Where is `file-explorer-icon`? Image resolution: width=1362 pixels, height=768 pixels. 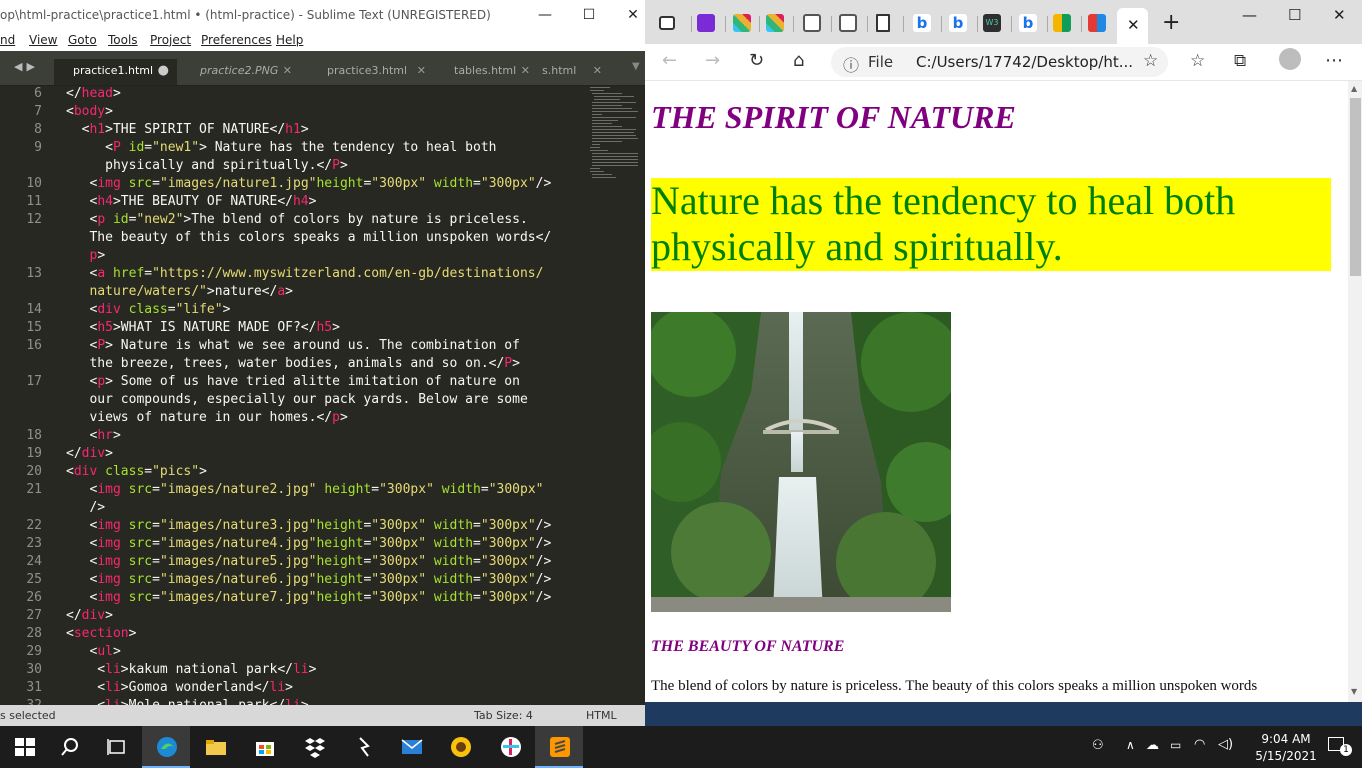 file-explorer-icon is located at coordinates (215, 747).